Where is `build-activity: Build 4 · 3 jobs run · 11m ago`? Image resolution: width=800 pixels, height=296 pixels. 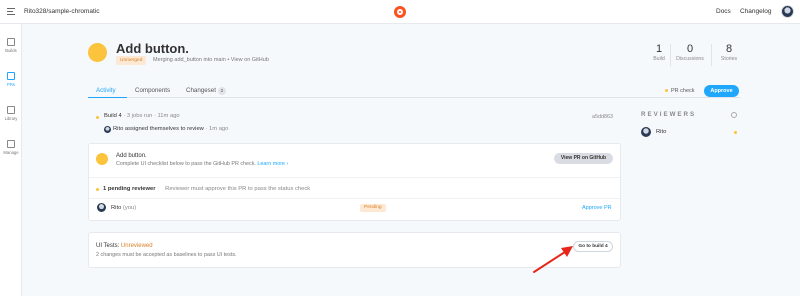
build-activity: Build 4 · 3 jobs run · 11m ago is located at coordinates (142, 116).